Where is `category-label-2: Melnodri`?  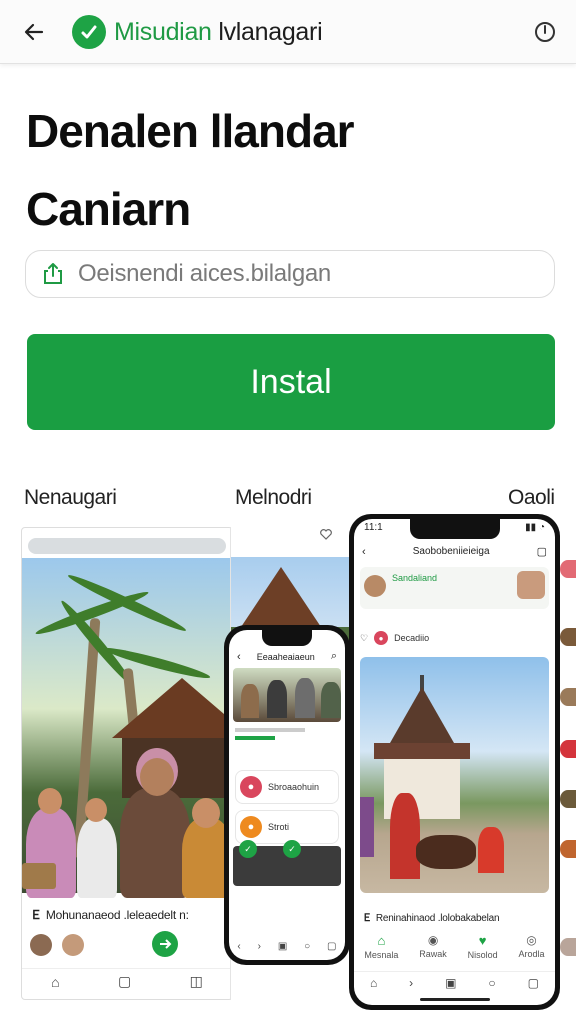 category-label-2: Melnodri is located at coordinates (273, 498).